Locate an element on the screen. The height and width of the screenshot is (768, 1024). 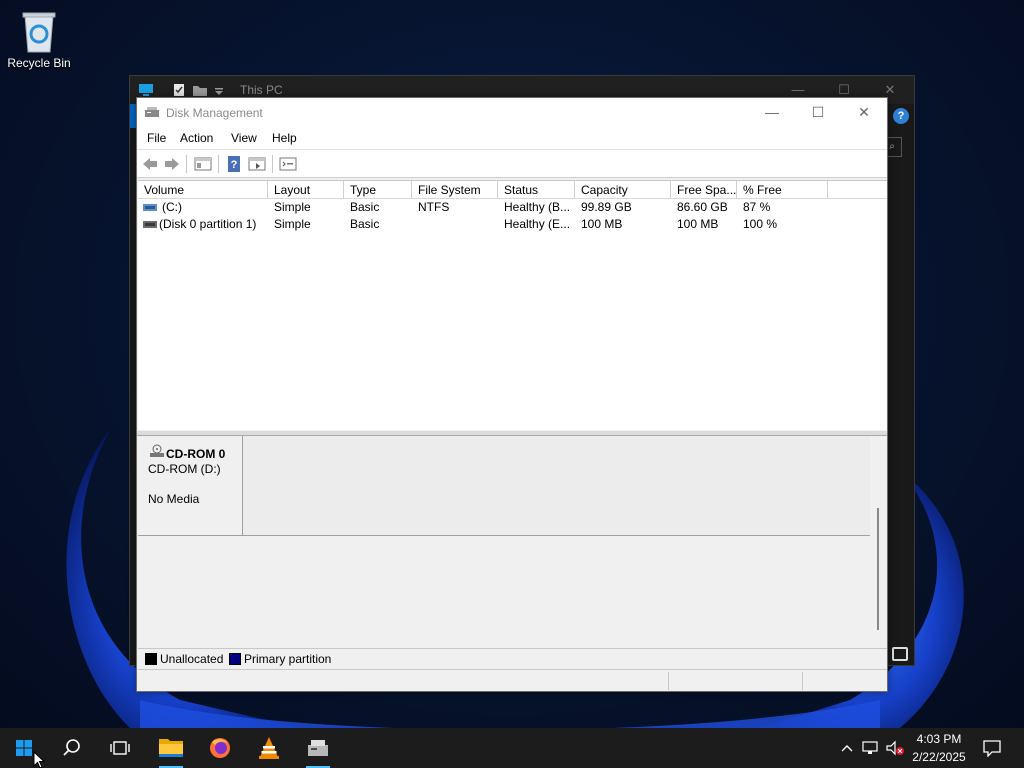
help-icon: ? is located at coordinates (234, 164).